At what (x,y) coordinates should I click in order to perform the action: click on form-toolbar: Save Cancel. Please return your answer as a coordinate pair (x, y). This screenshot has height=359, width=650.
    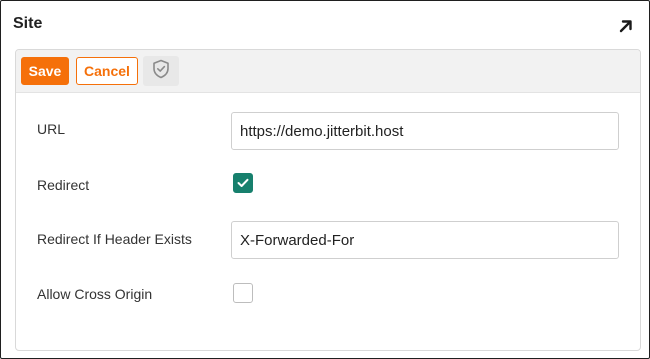
    Looking at the image, I should click on (328, 71).